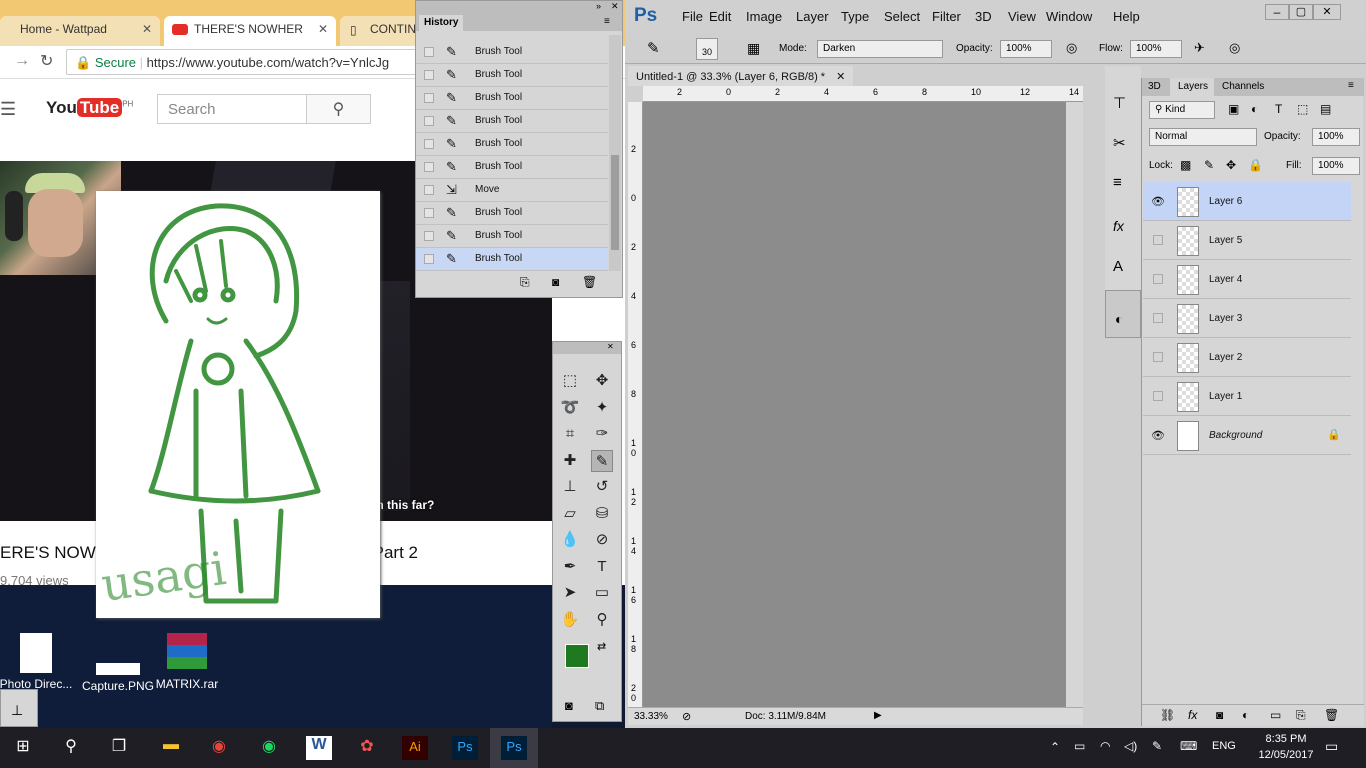 This screenshot has height=768, width=1366. What do you see at coordinates (1247, 279) in the screenshot?
I see `layer-row: Layer 4` at bounding box center [1247, 279].